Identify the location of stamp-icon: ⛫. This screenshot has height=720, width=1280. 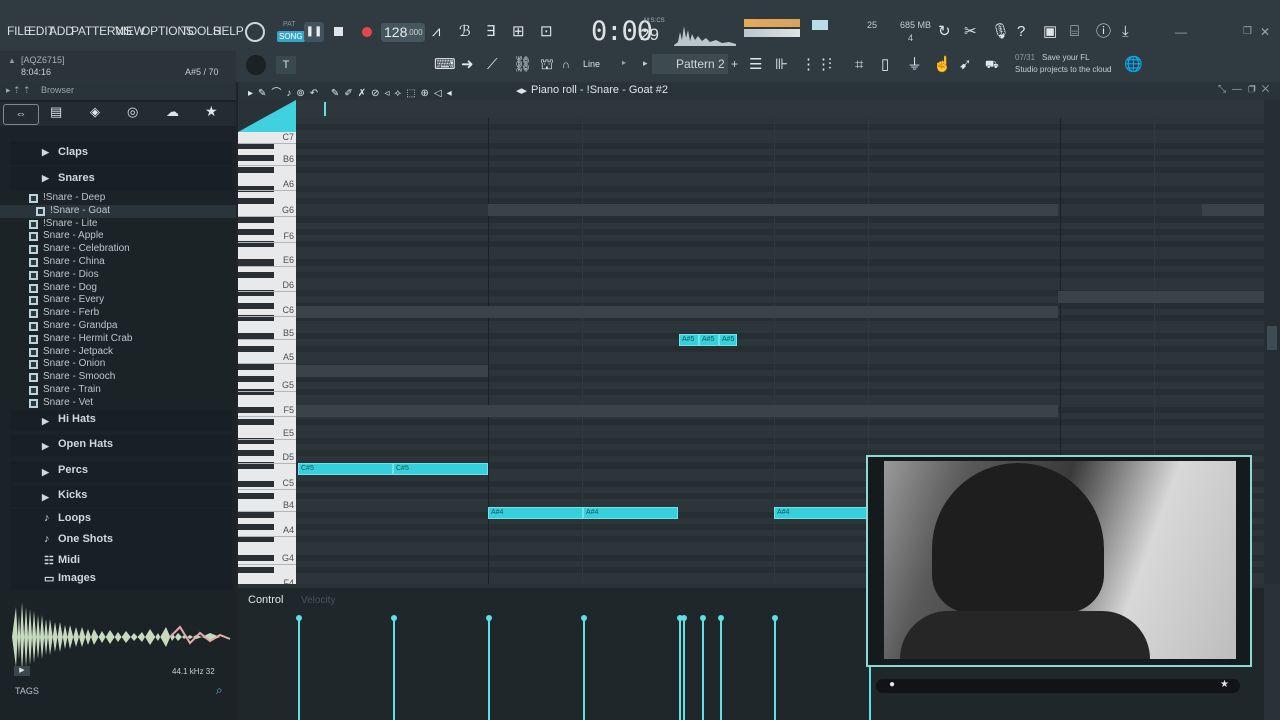
(547, 65).